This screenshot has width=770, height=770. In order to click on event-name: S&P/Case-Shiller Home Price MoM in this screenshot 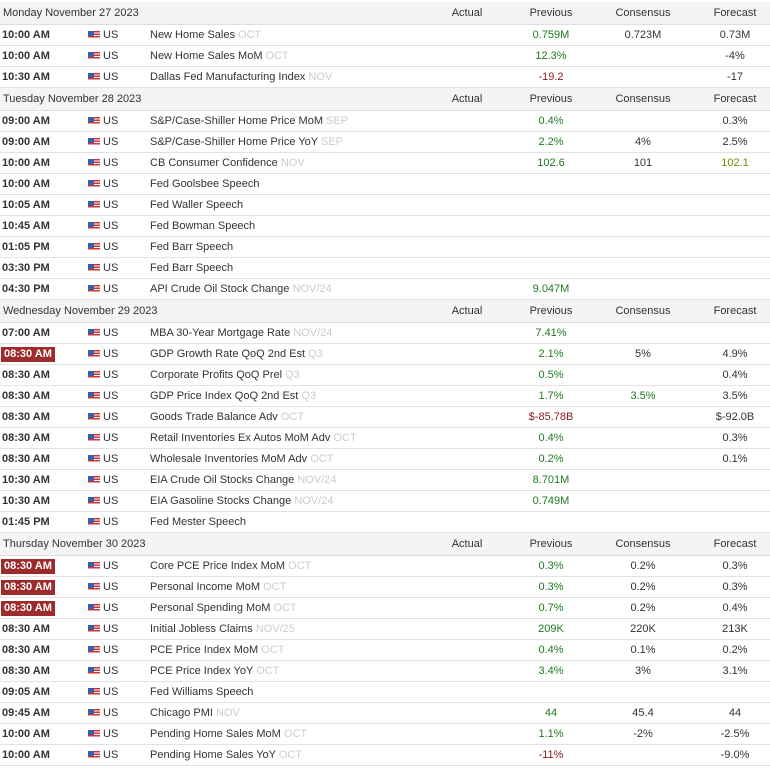, I will do `click(236, 121)`.